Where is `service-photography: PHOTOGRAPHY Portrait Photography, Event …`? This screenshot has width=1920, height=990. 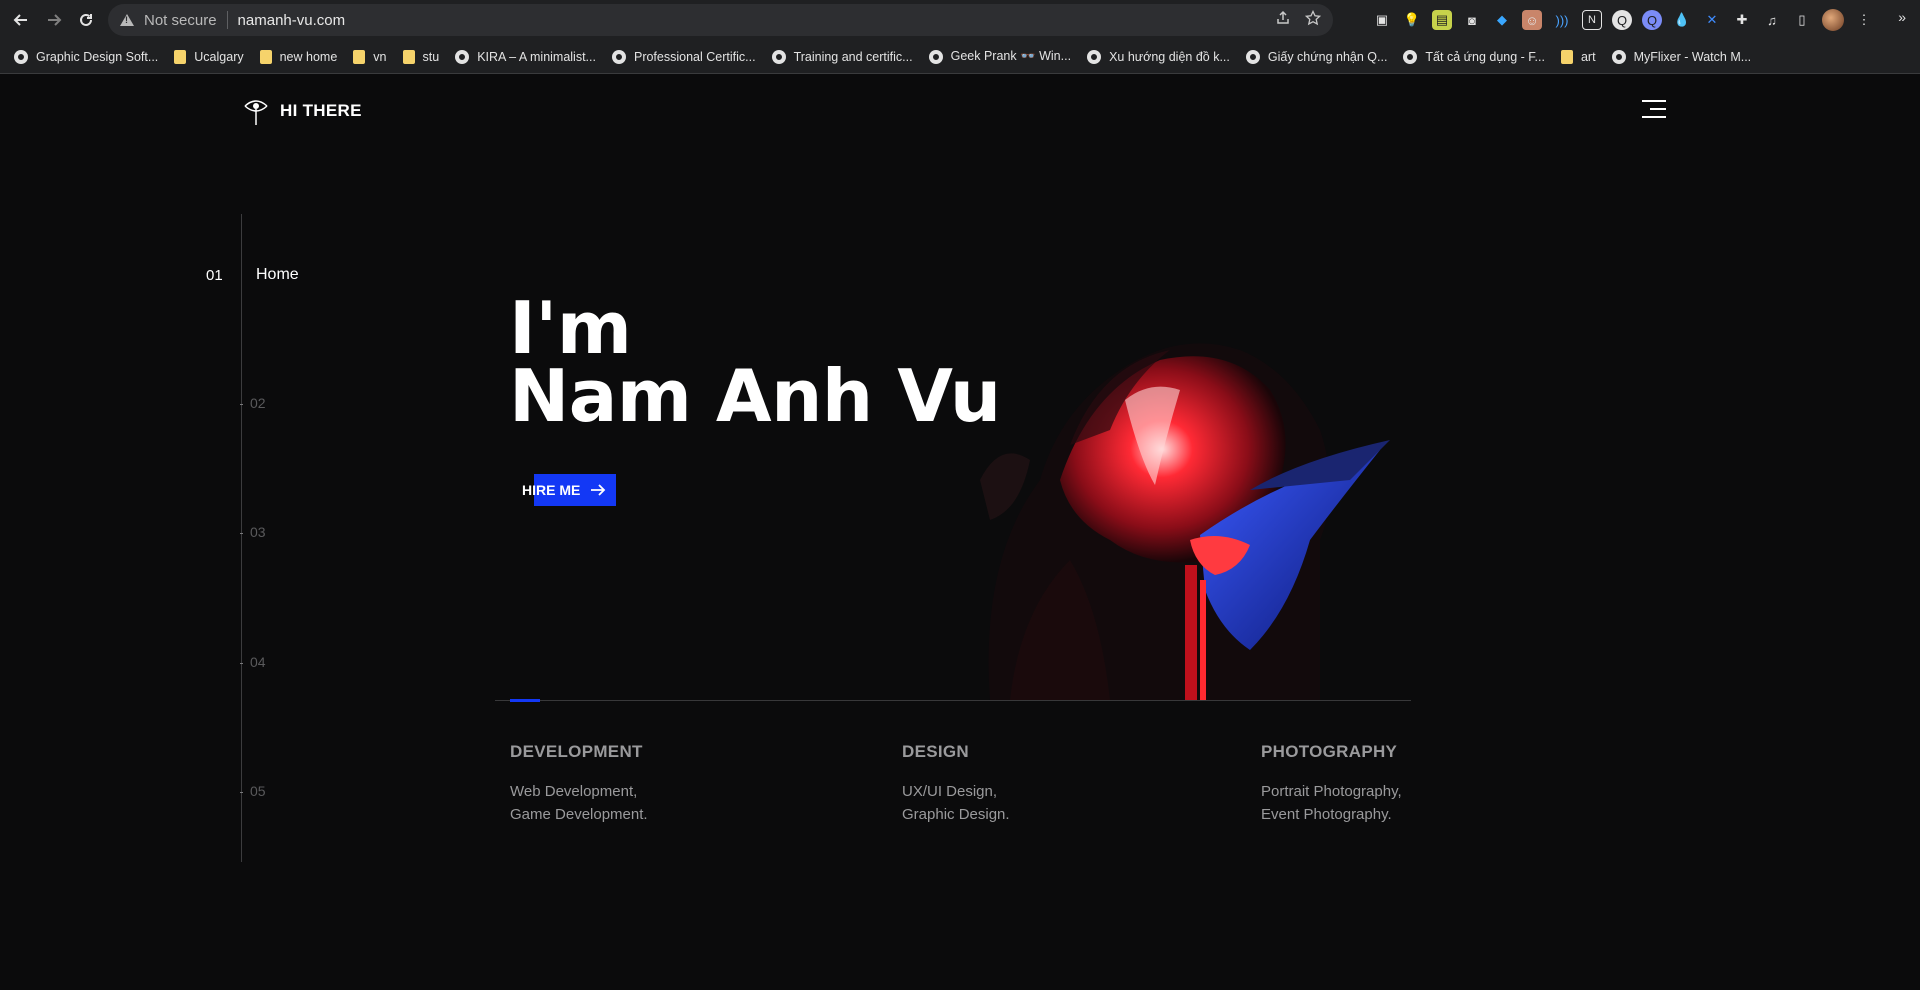 service-photography: PHOTOGRAPHY Portrait Photography, Event … is located at coordinates (1331, 784).